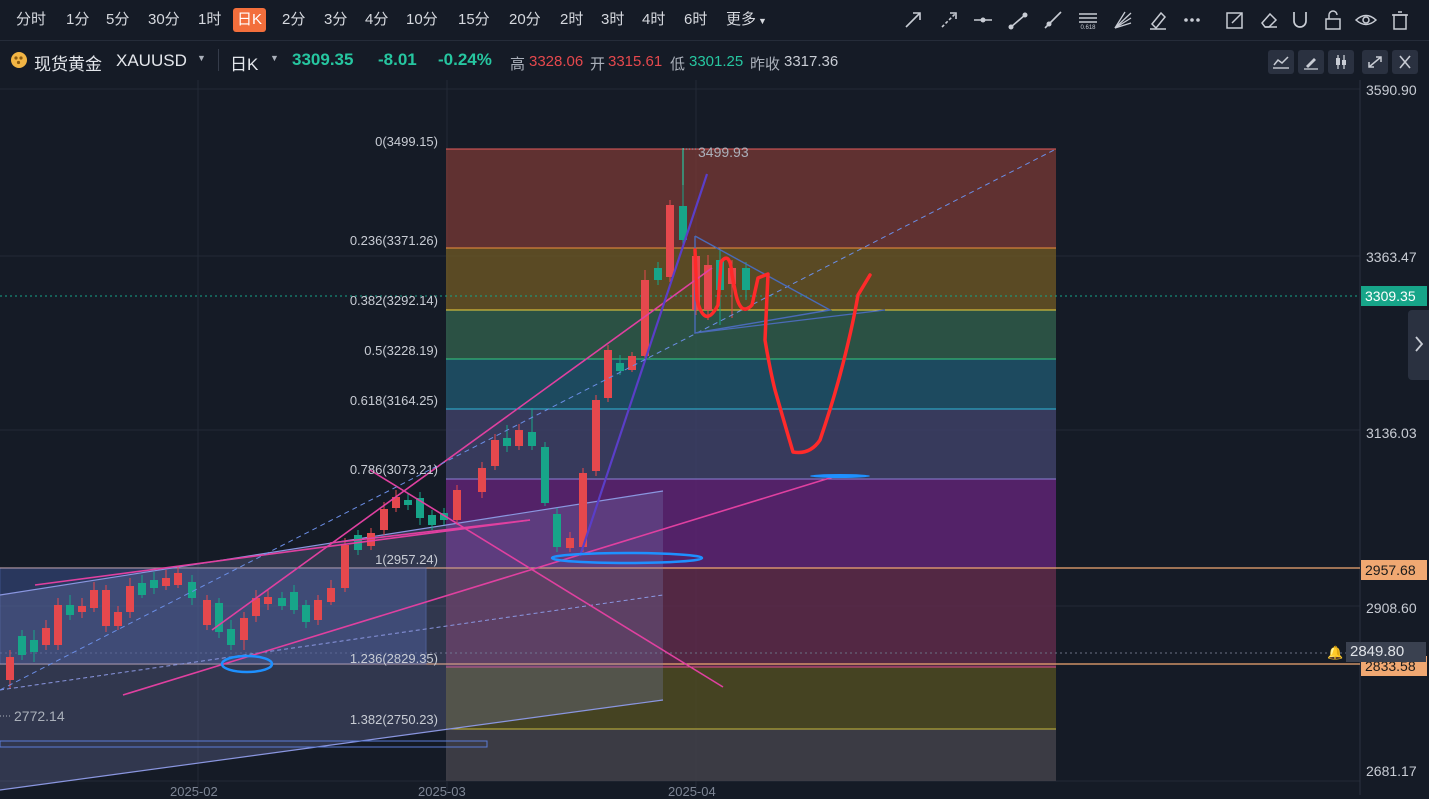 Image resolution: width=1429 pixels, height=799 pixels. Describe the element at coordinates (678, 64) in the screenshot. I see `low-label: 低` at that location.